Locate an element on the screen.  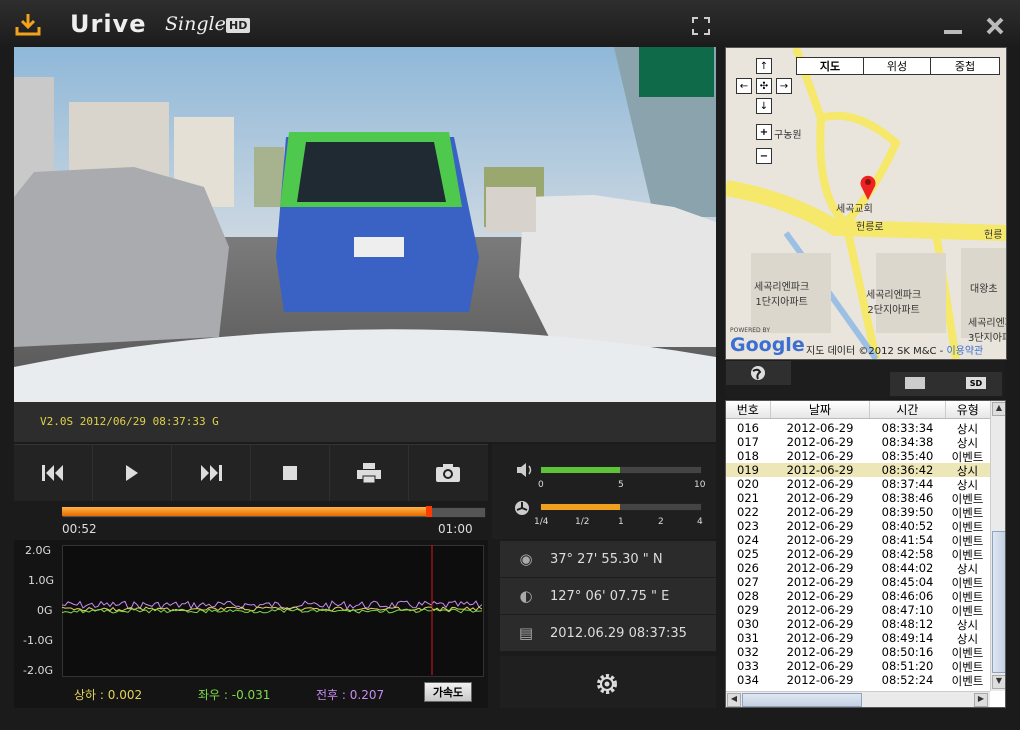
pan-down-button: ↓ is located at coordinates (764, 106).